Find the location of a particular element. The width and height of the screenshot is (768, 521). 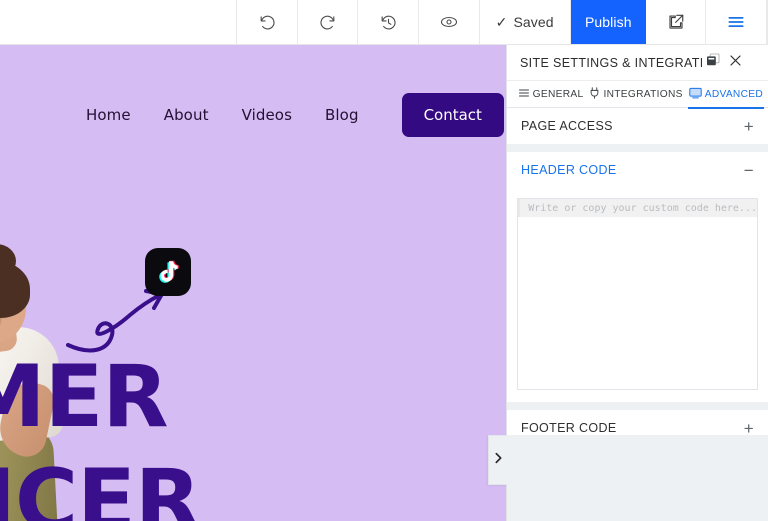

eye-icon is located at coordinates (449, 22).